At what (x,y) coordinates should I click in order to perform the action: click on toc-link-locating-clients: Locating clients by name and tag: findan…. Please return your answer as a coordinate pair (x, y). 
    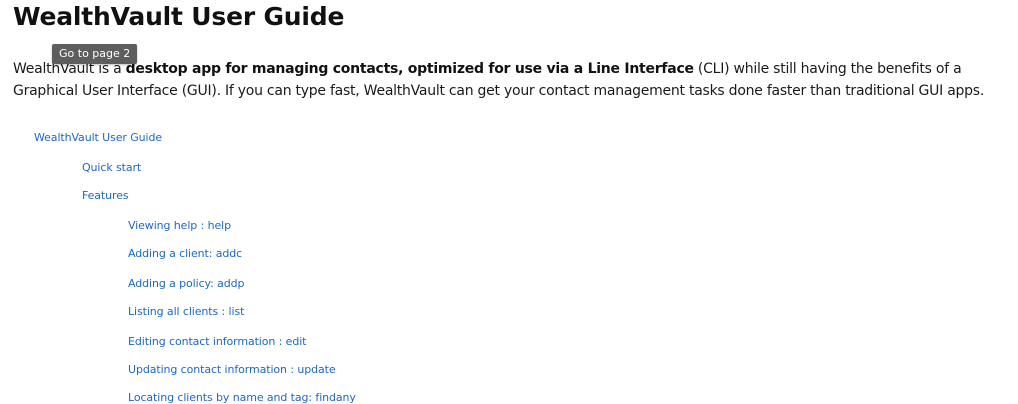
    Looking at the image, I should click on (242, 397).